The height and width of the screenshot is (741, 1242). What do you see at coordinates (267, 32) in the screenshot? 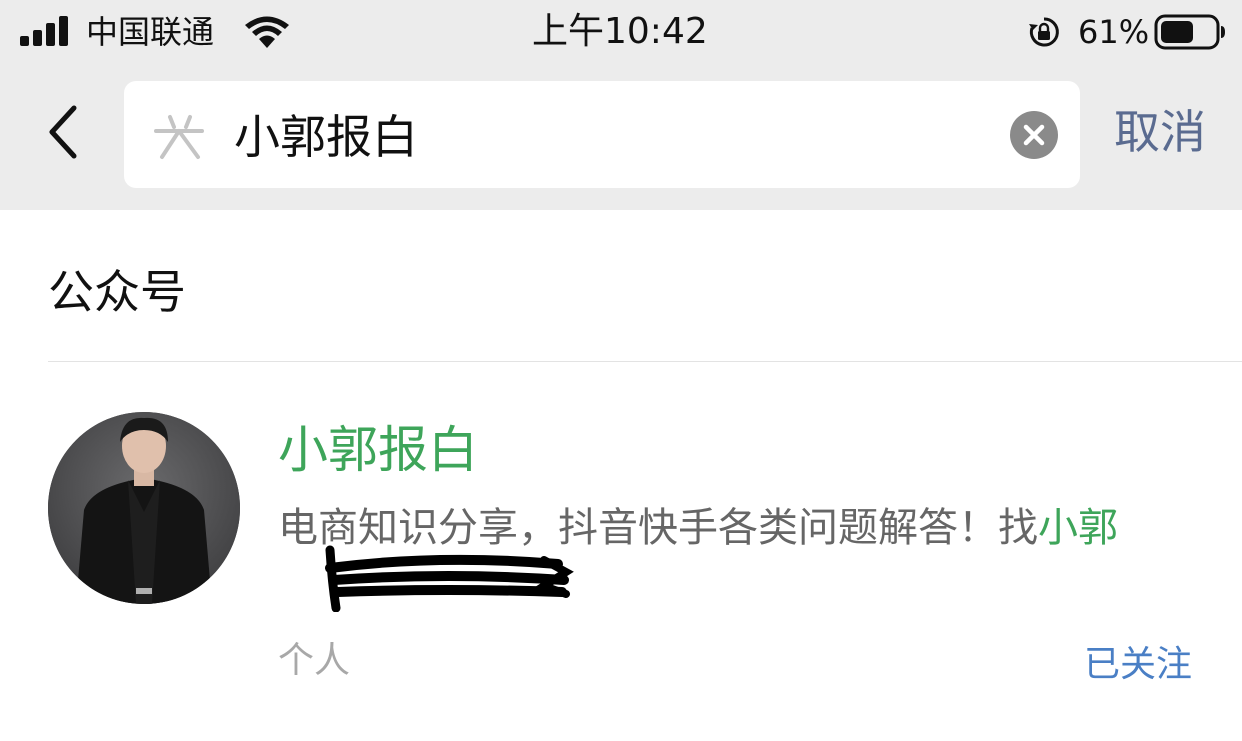
I see `wifi-icon` at bounding box center [267, 32].